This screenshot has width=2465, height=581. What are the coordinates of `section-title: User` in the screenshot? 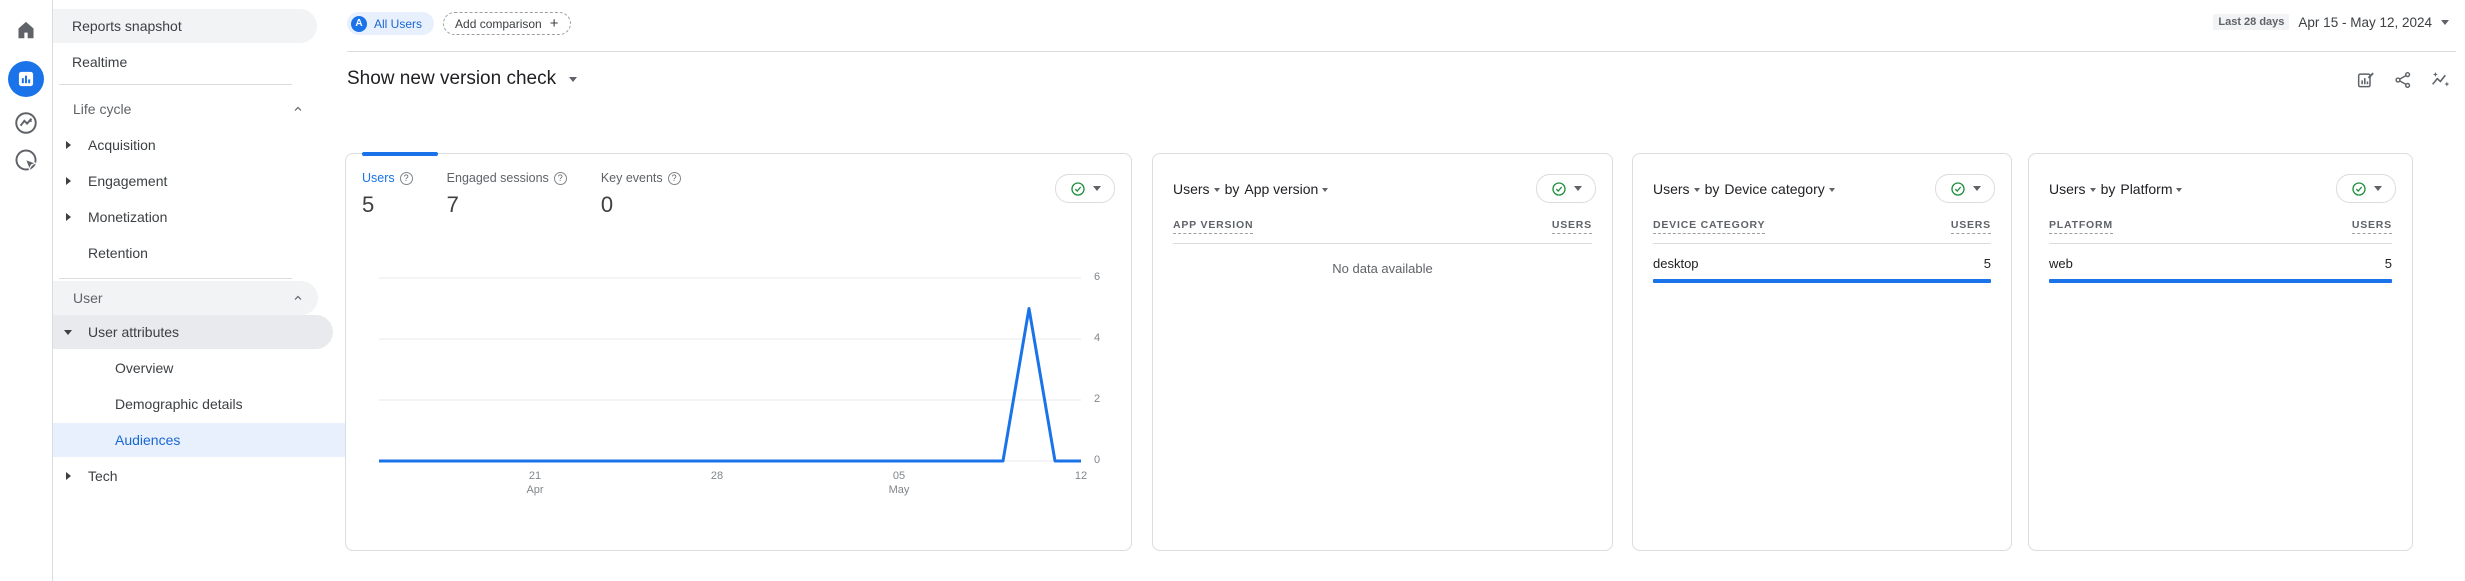 It's located at (88, 298).